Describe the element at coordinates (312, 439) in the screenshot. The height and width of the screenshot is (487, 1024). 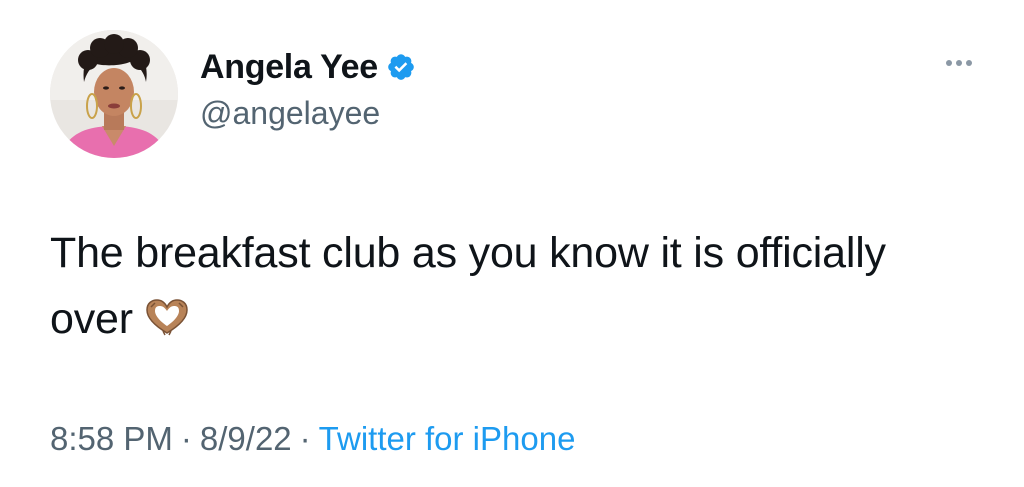
I see `tweet-meta: 8:58 PM · 8/9/22 · Twitter for iPhone` at that location.